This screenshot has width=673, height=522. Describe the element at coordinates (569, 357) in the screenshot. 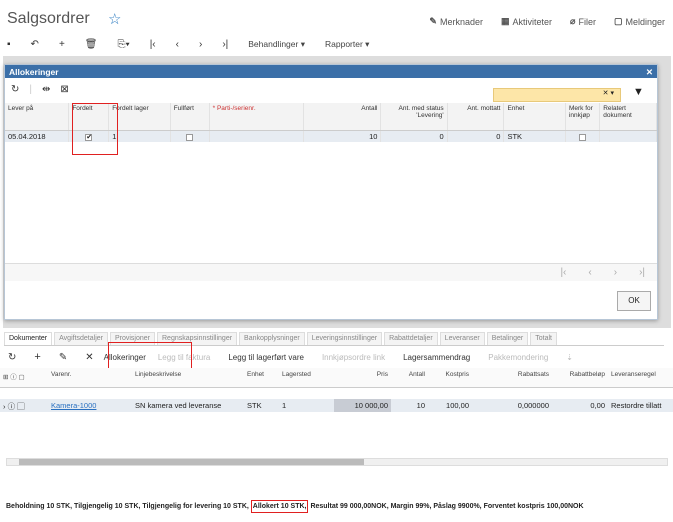

I see `more-icon: ⇣` at that location.